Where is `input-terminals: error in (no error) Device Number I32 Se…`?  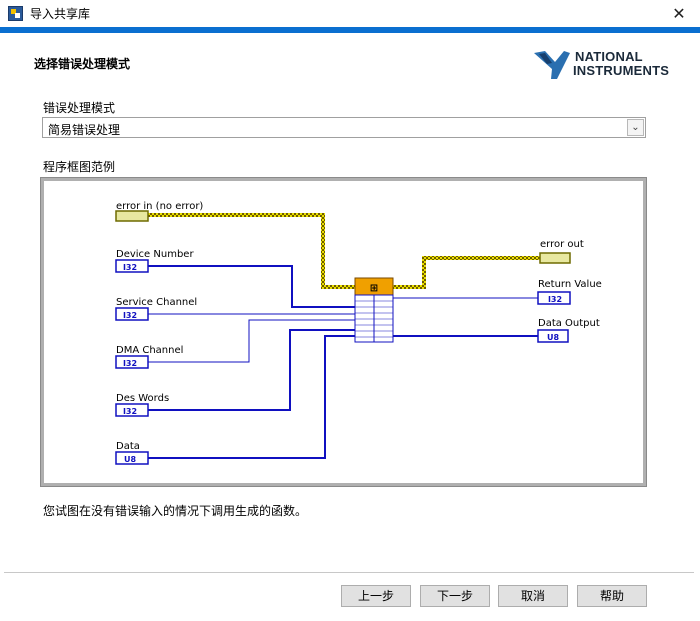 input-terminals: error in (no error) Device Number I32 Se… is located at coordinates (159, 333).